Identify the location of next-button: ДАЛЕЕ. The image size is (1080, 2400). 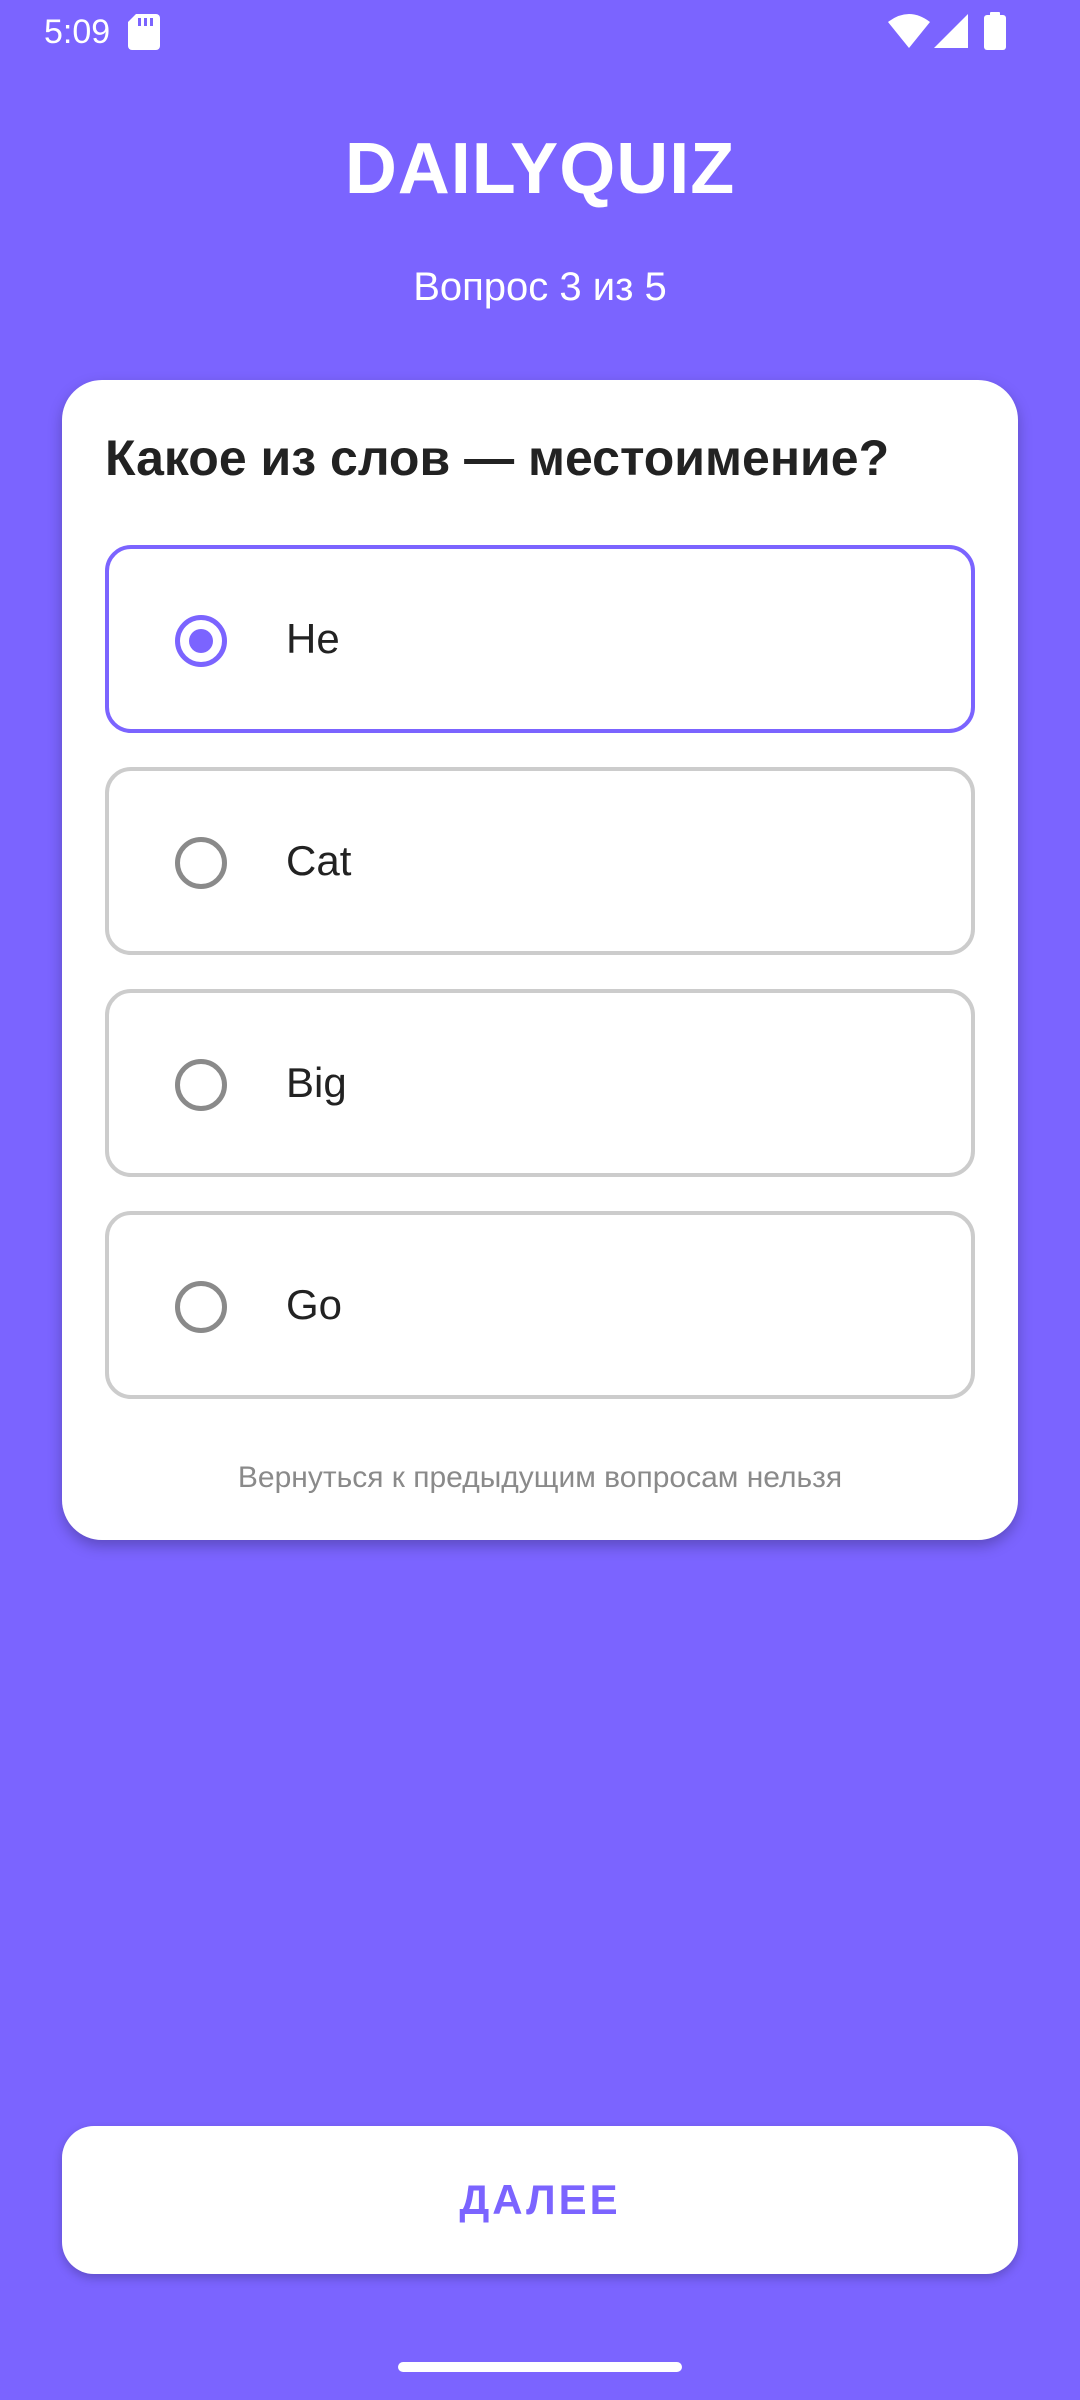
(540, 2200).